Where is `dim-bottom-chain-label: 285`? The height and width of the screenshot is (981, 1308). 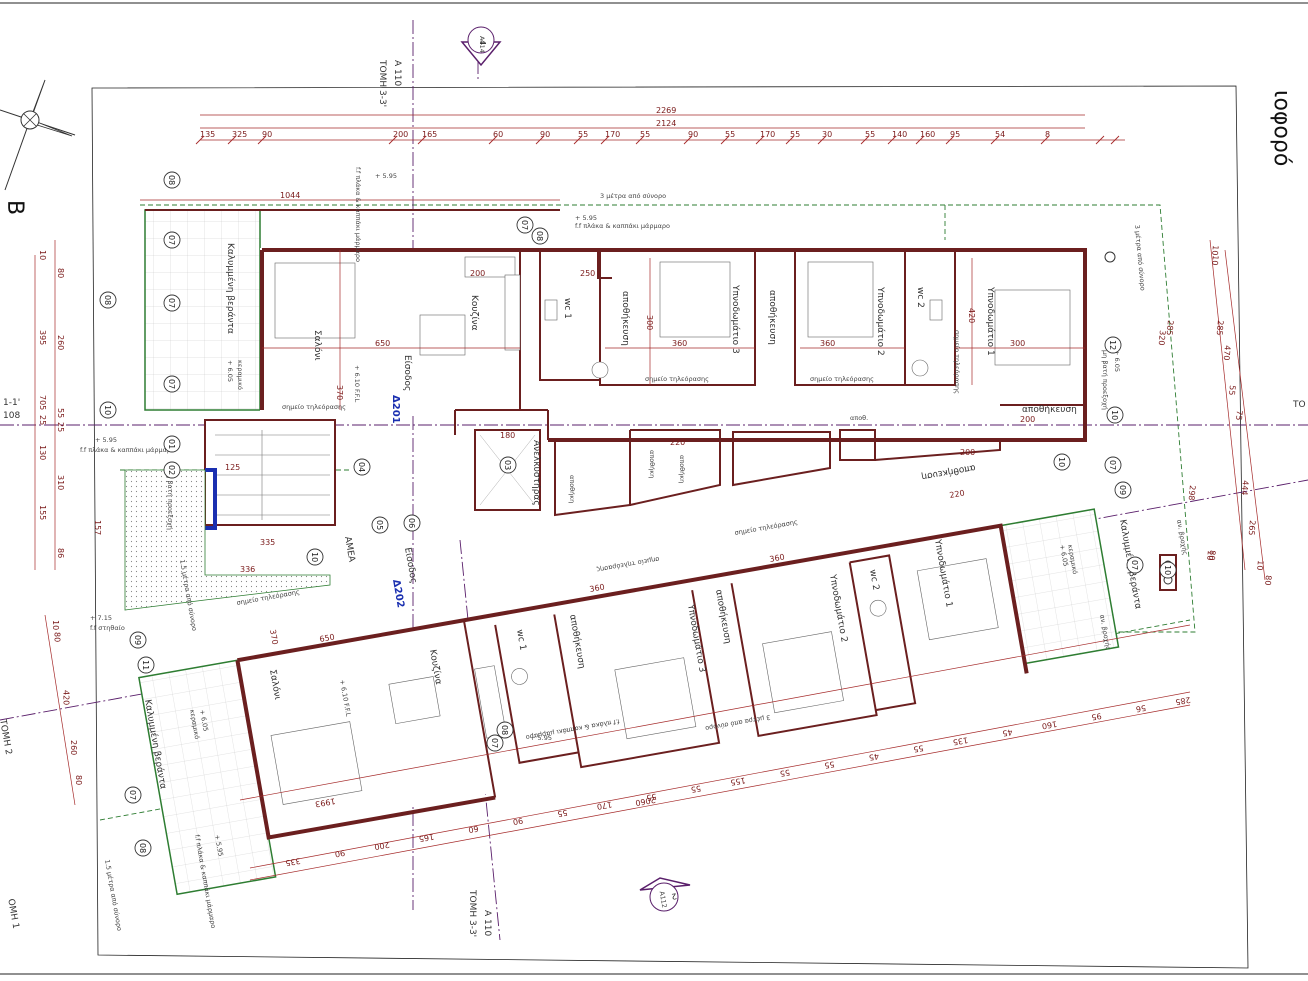
dim-bottom-chain-label: 285 is located at coordinates (1183, 701).